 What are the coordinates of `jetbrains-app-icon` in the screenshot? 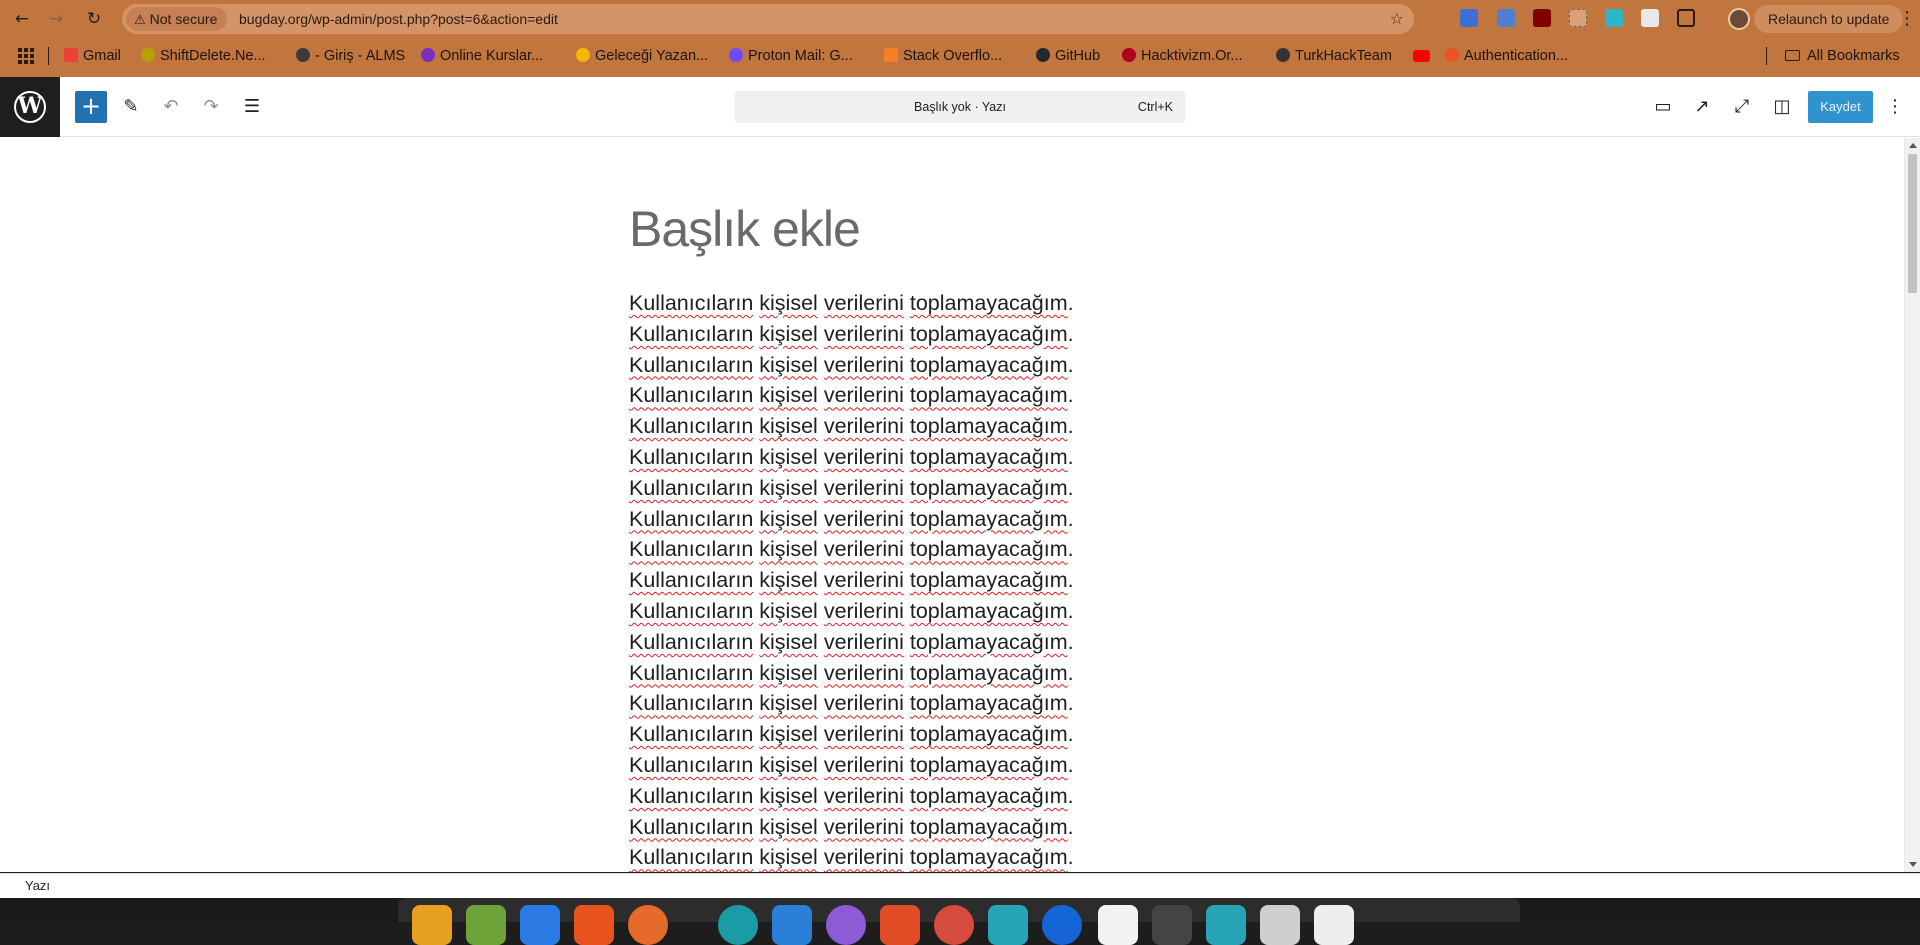 It's located at (1008, 925).